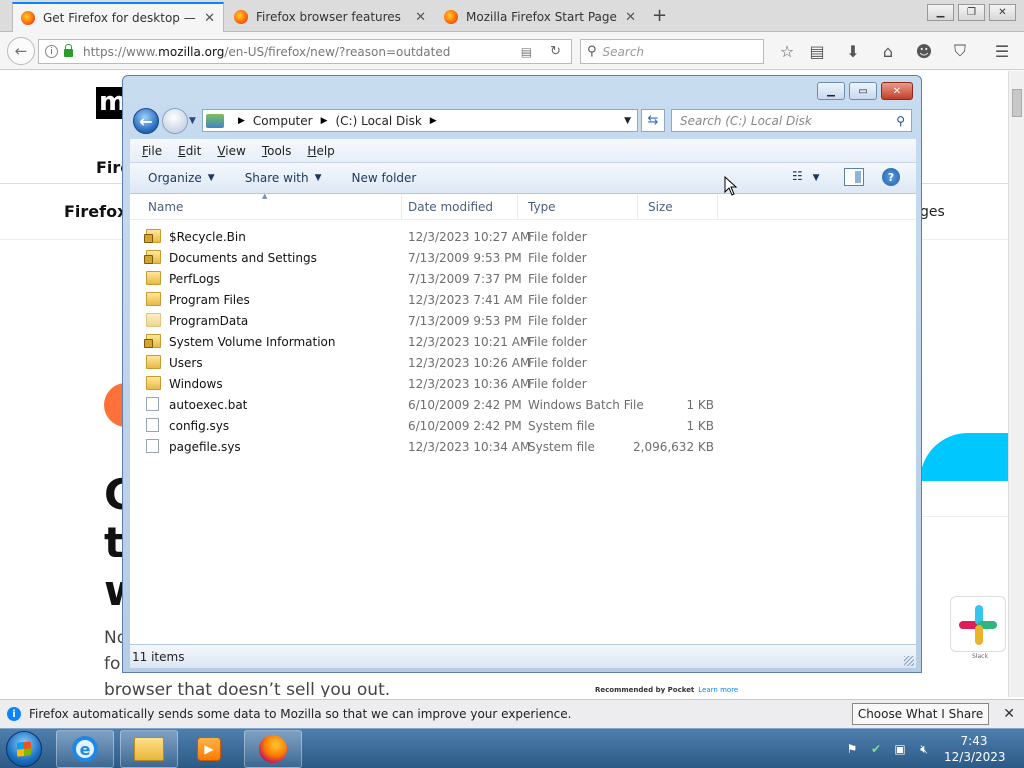 This screenshot has width=1024, height=768. I want to click on info-icon: i, so click(51, 51).